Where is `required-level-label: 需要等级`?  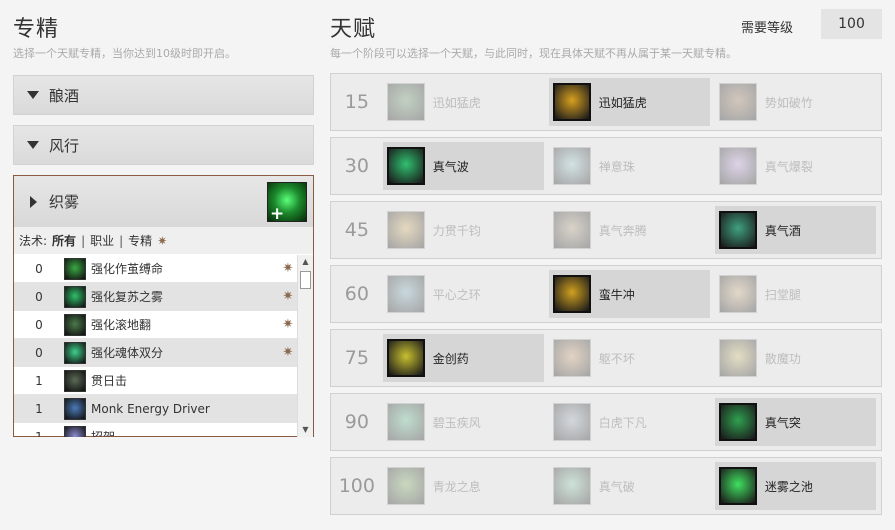 required-level-label: 需要等级 is located at coordinates (767, 28).